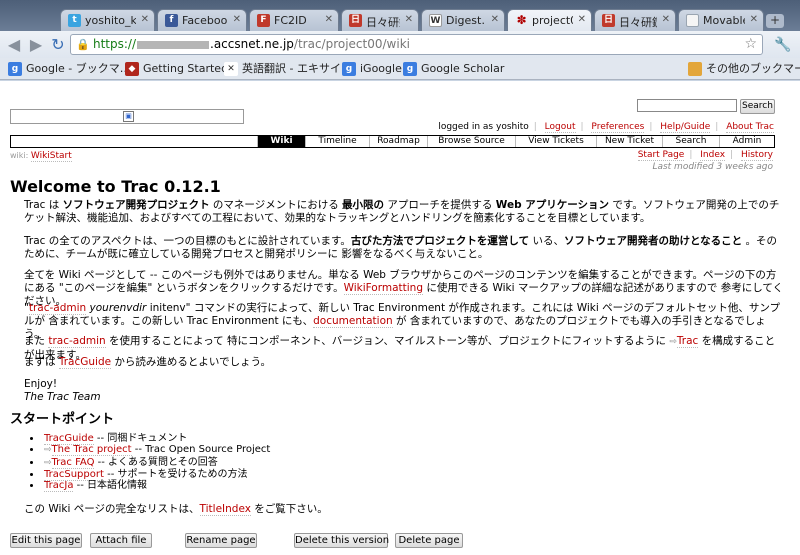 This screenshot has width=800, height=555. What do you see at coordinates (560, 127) in the screenshot?
I see `logout-link: Logout` at bounding box center [560, 127].